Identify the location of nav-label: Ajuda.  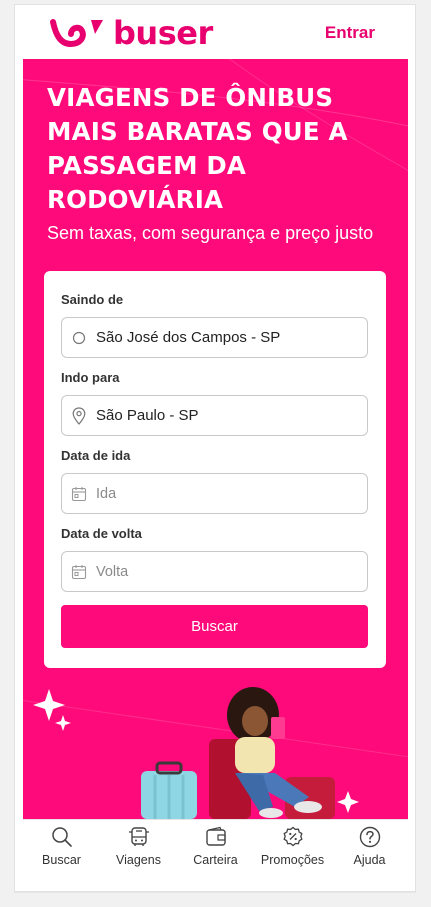
(369, 860).